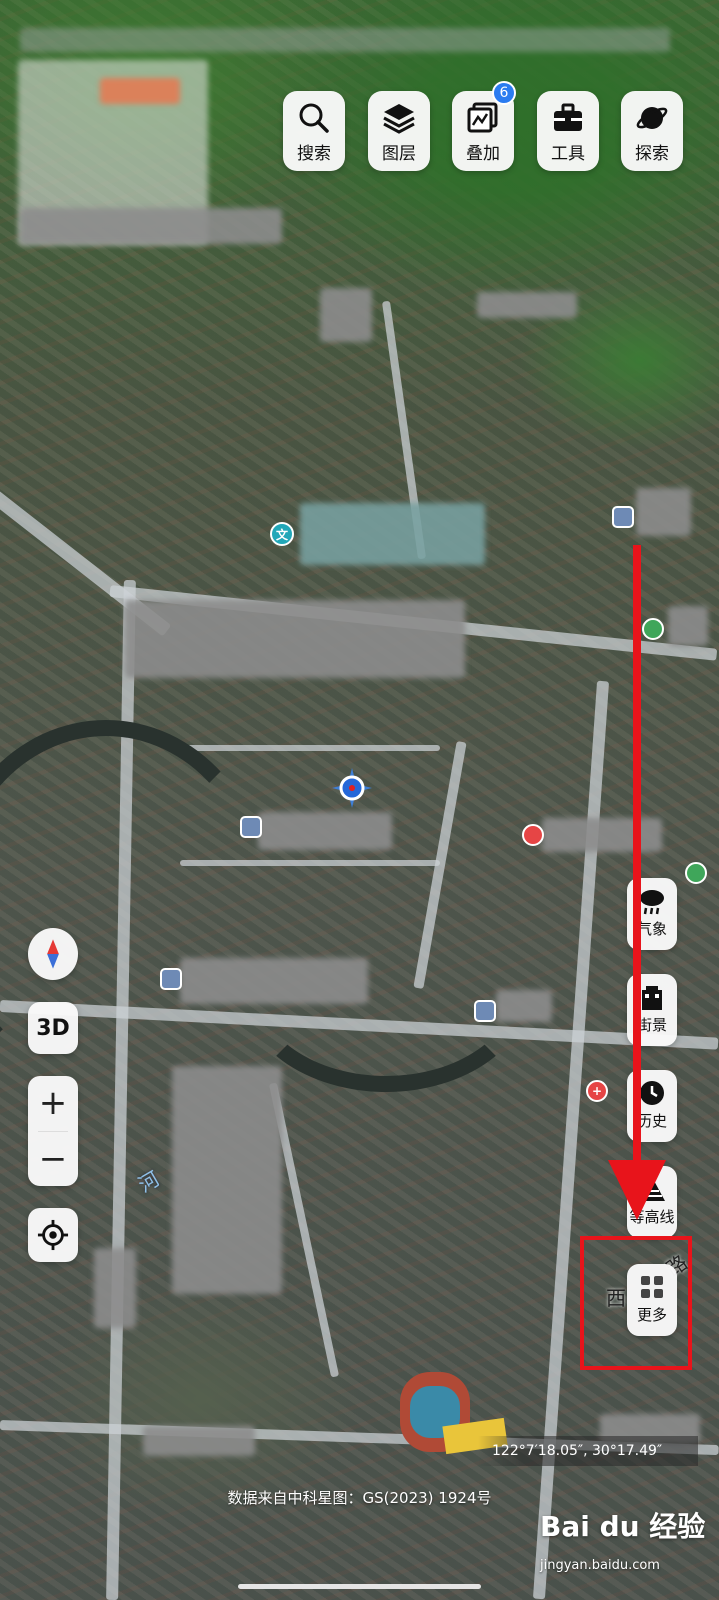  I want to click on baidu-jingyan-watermark: Bai du 经验, so click(623, 1526).